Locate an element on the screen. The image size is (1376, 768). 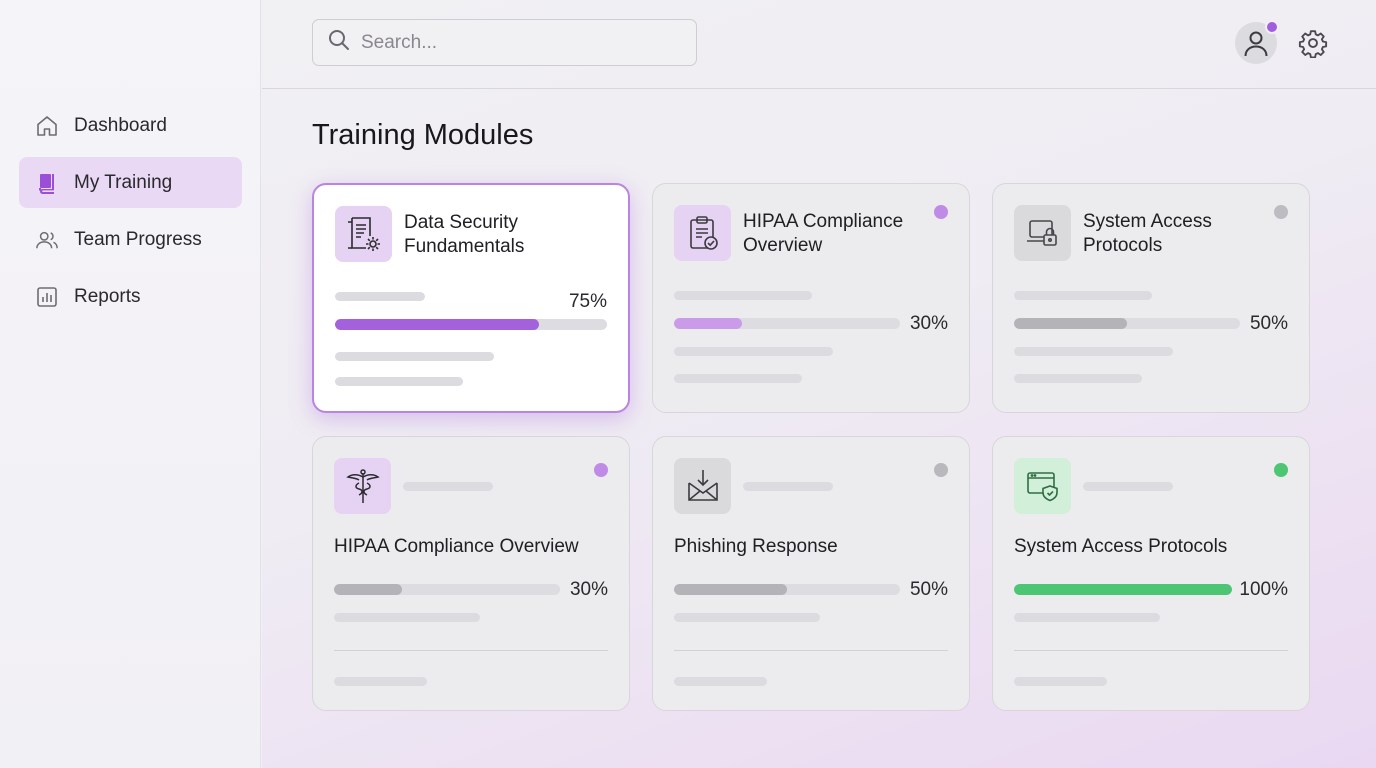
module-card-data-security: Data Security Fundamentals 75% is located at coordinates (471, 298).